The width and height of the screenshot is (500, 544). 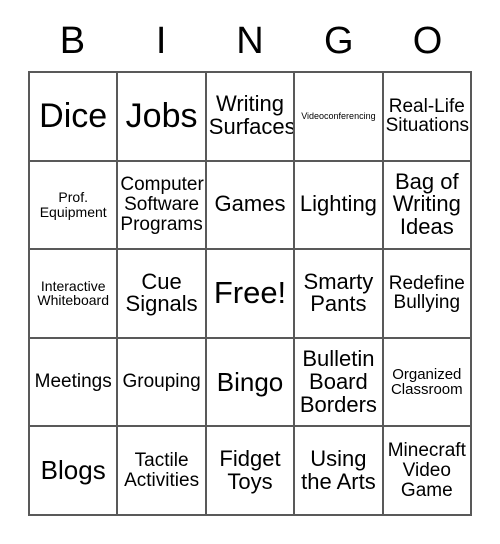 I want to click on bingo-square: Blogs, so click(x=74, y=471).